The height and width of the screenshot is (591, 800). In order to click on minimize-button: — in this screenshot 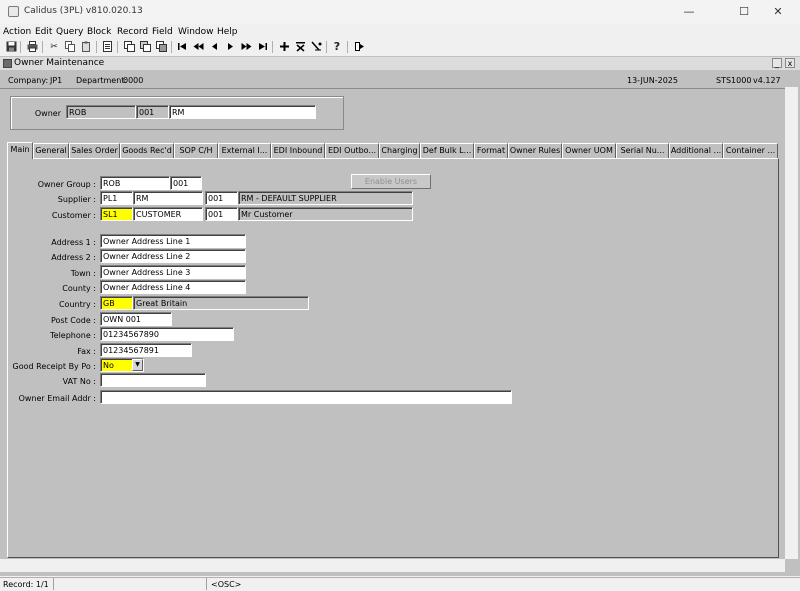, I will do `click(689, 12)`.